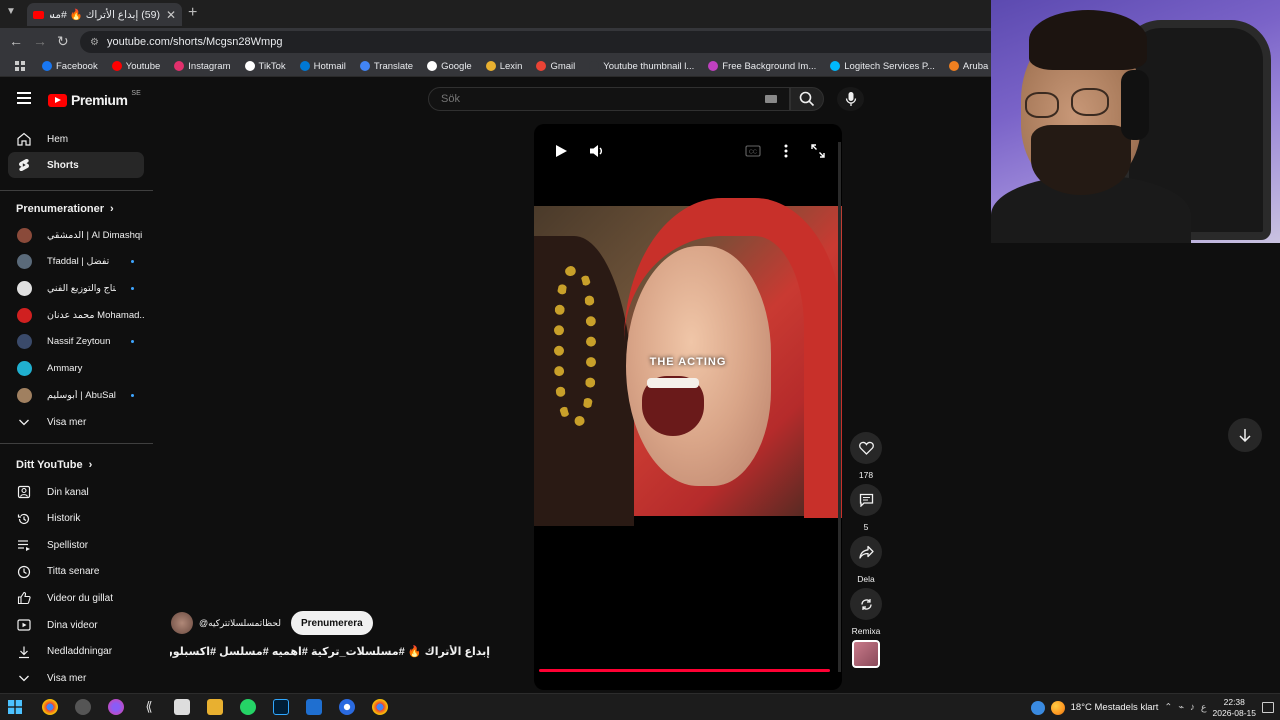  What do you see at coordinates (866, 654) in the screenshot?
I see `sound-thumbnail` at bounding box center [866, 654].